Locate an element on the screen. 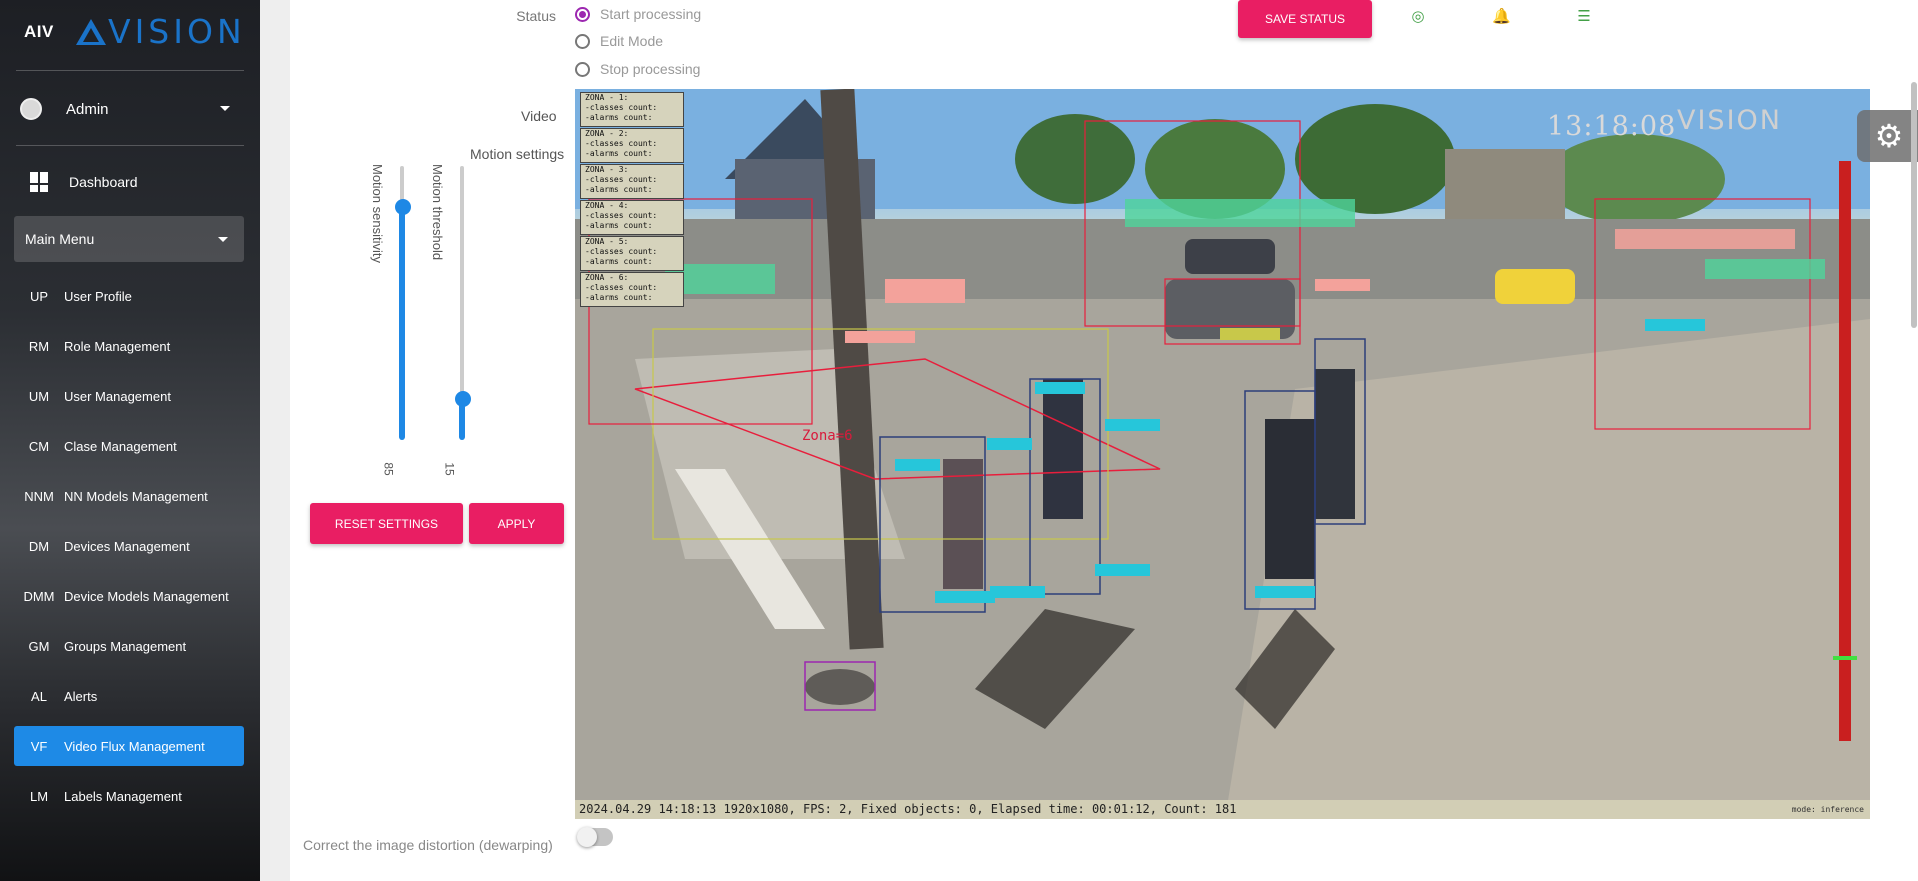 This screenshot has height=881, width=1918. sidebar-item-abbr: AL is located at coordinates (39, 696).